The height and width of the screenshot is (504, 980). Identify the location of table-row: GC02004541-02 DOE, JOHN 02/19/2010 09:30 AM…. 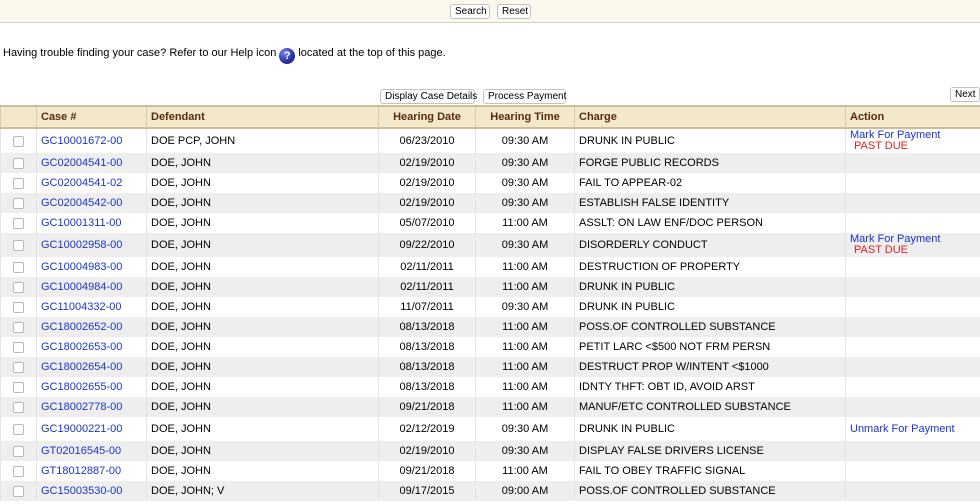
(490, 183).